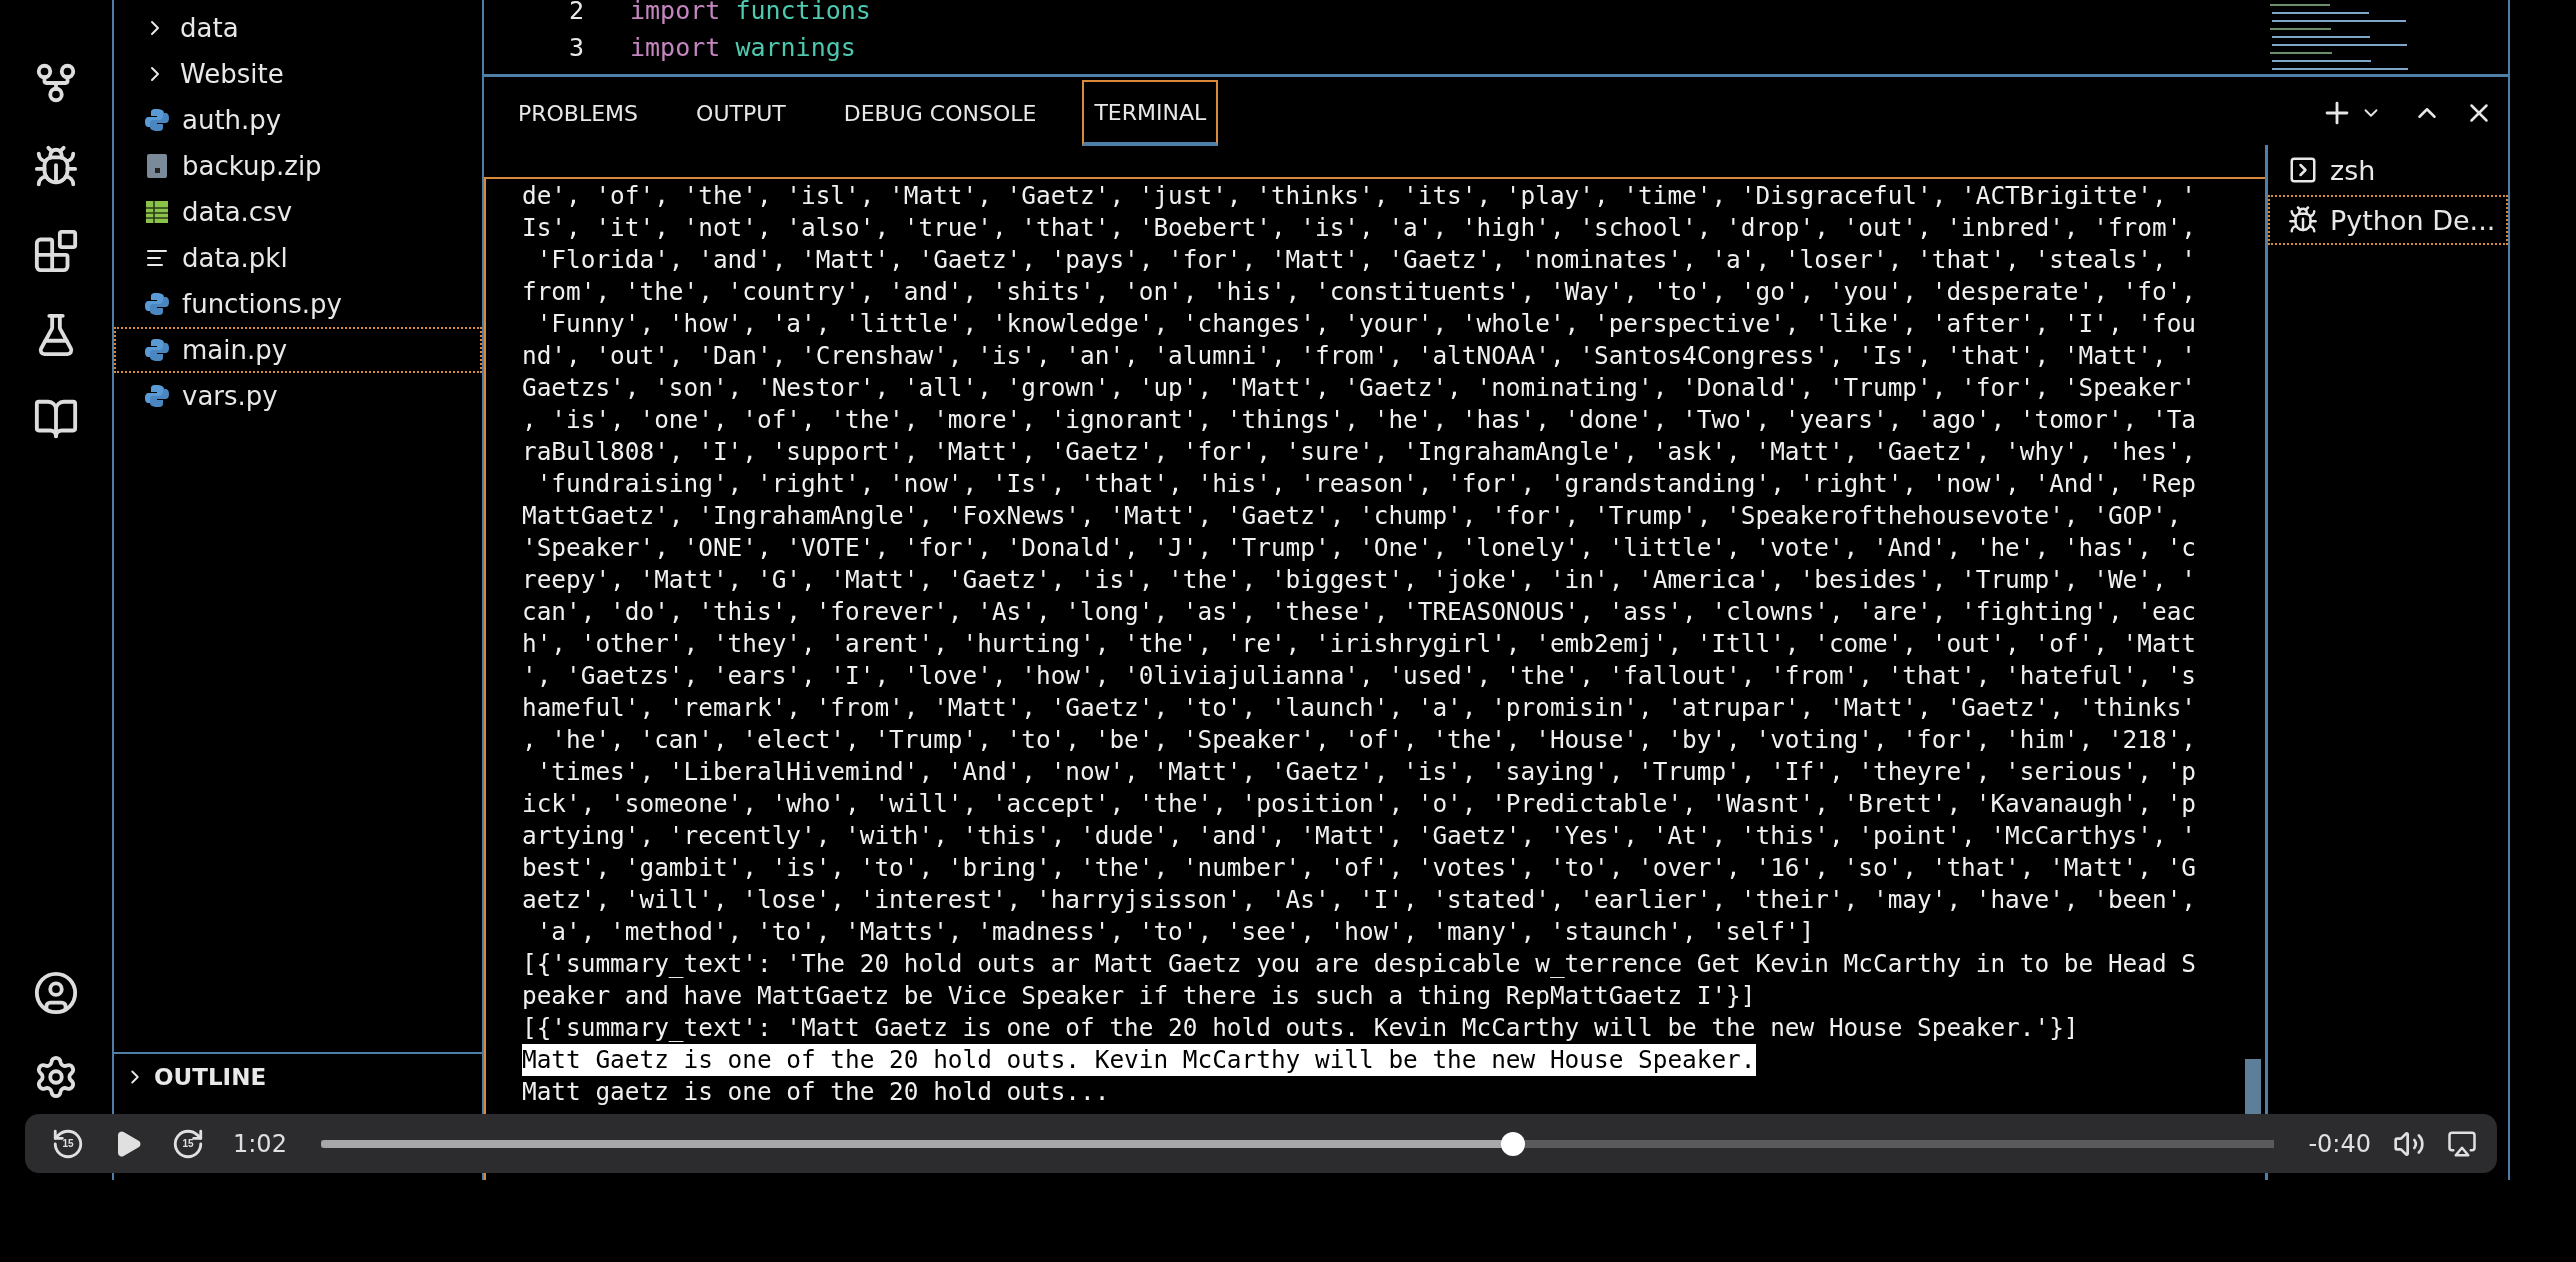 This screenshot has height=1262, width=2576. I want to click on file-tree-item: data, so click(298, 28).